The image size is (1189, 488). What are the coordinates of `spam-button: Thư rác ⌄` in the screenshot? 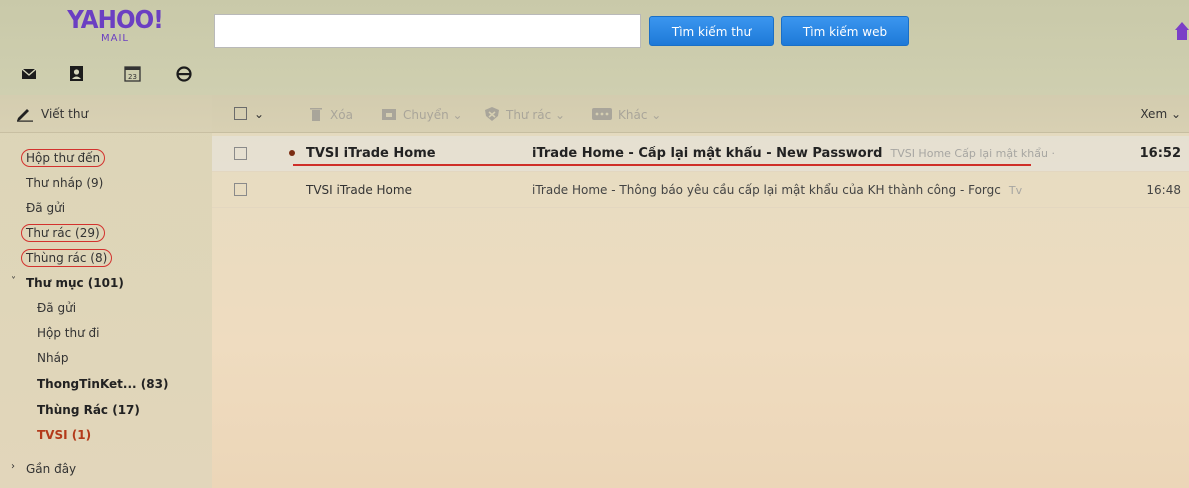 It's located at (524, 114).